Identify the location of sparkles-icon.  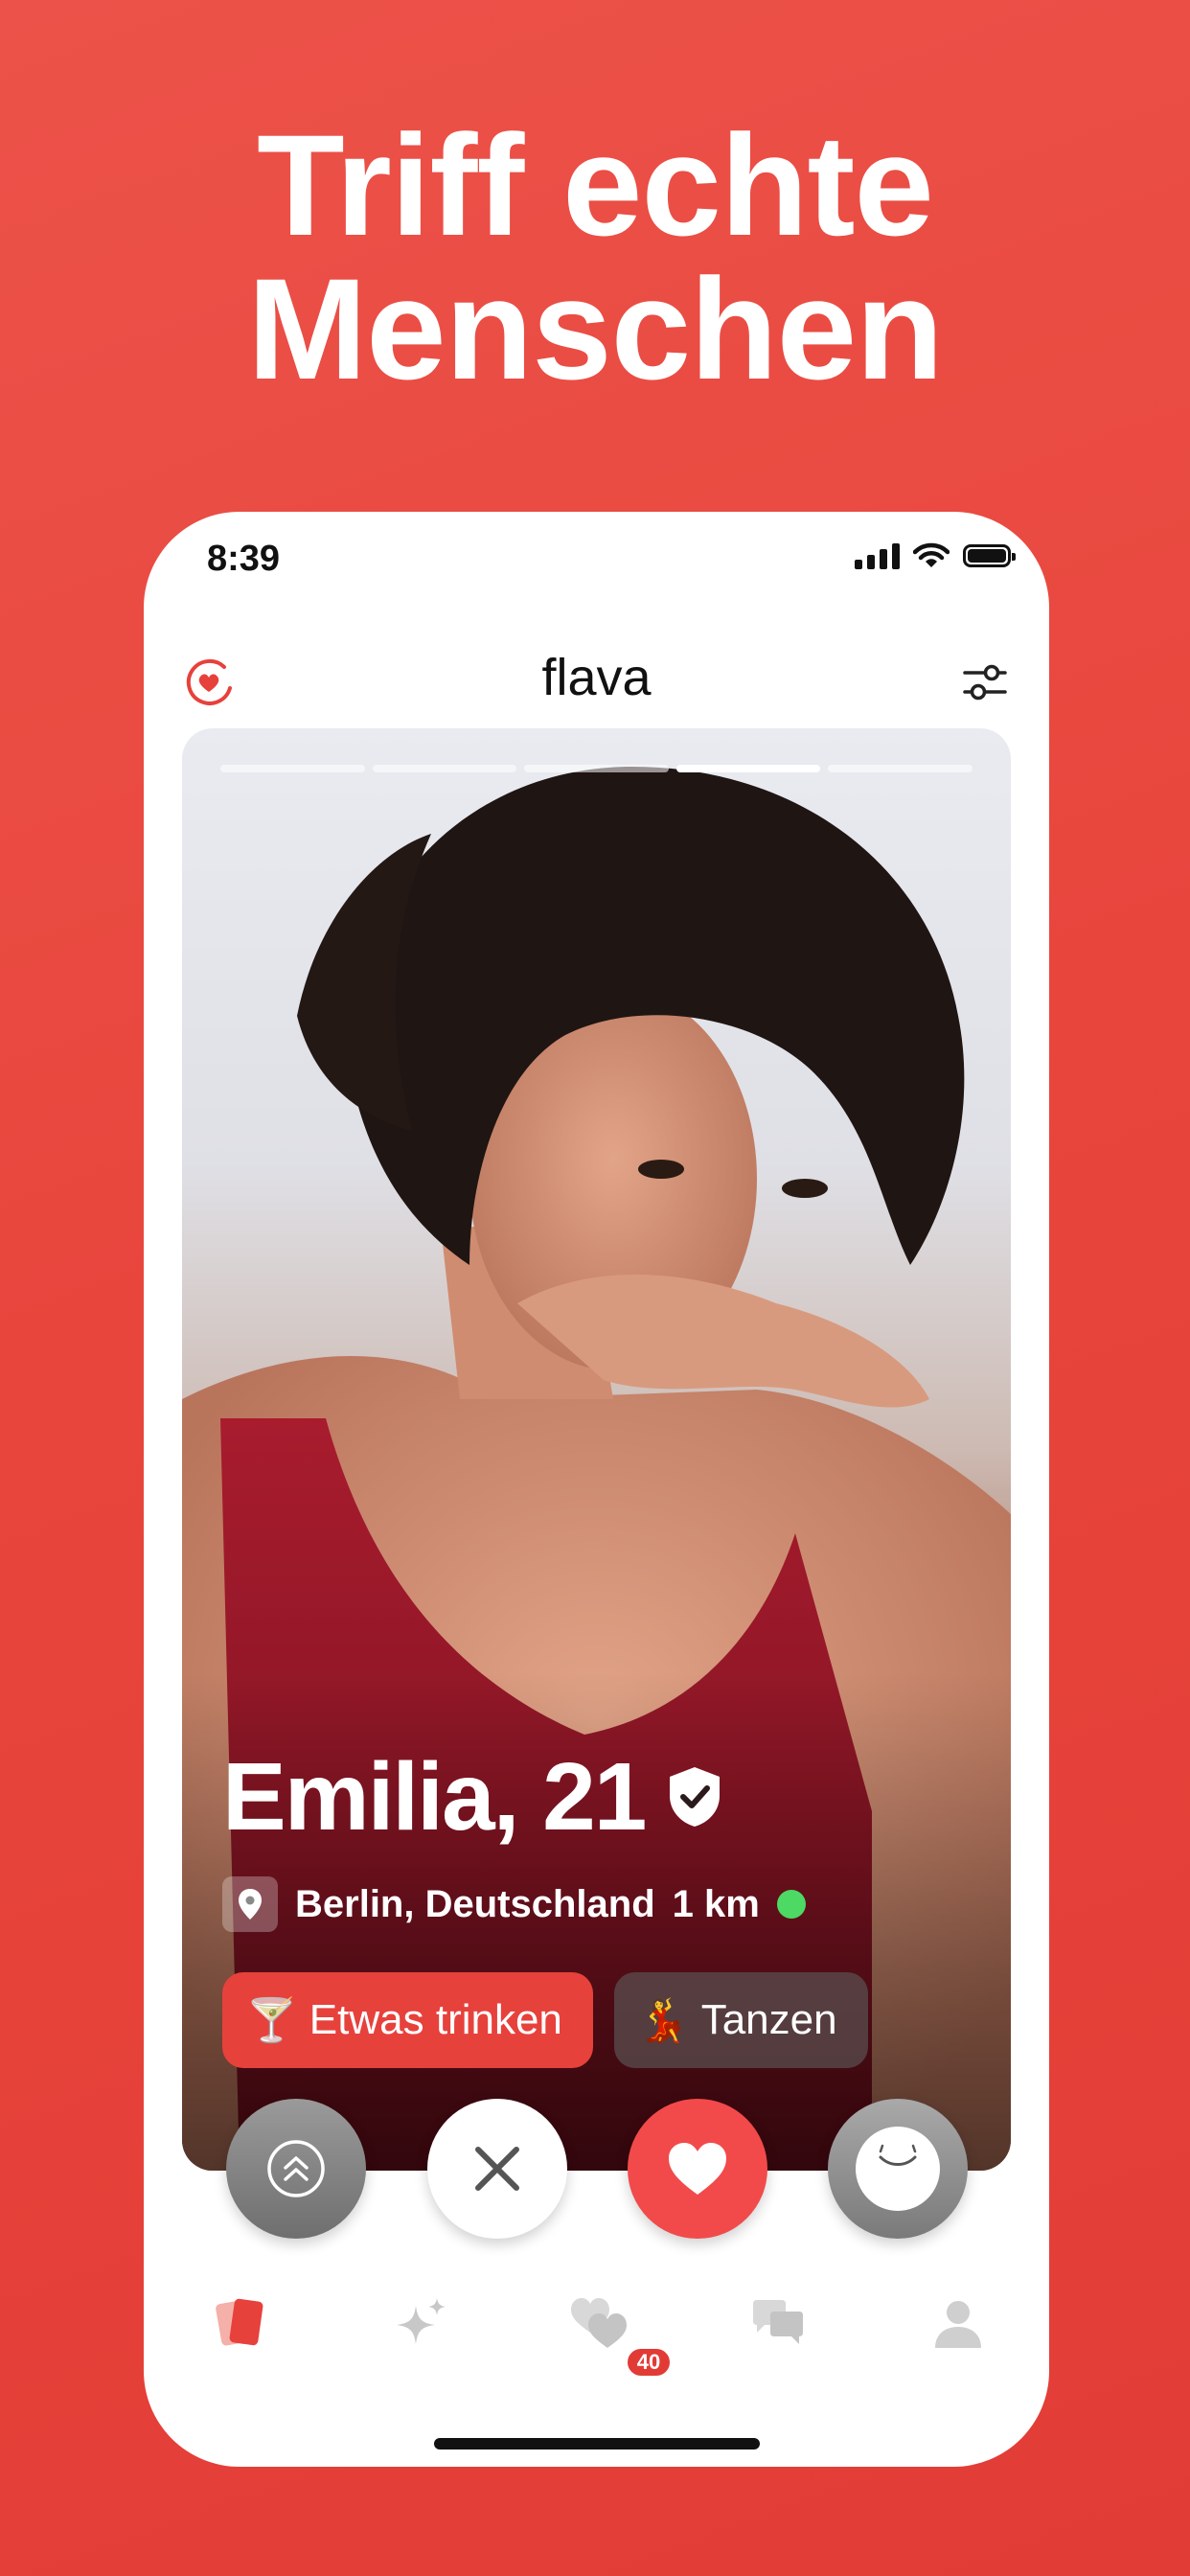
(421, 2321).